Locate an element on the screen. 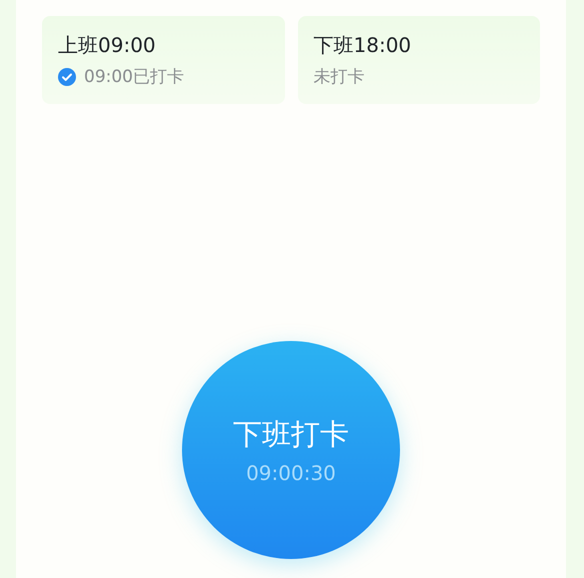 This screenshot has height=578, width=584. shift-label: 下班18:00 is located at coordinates (363, 45).